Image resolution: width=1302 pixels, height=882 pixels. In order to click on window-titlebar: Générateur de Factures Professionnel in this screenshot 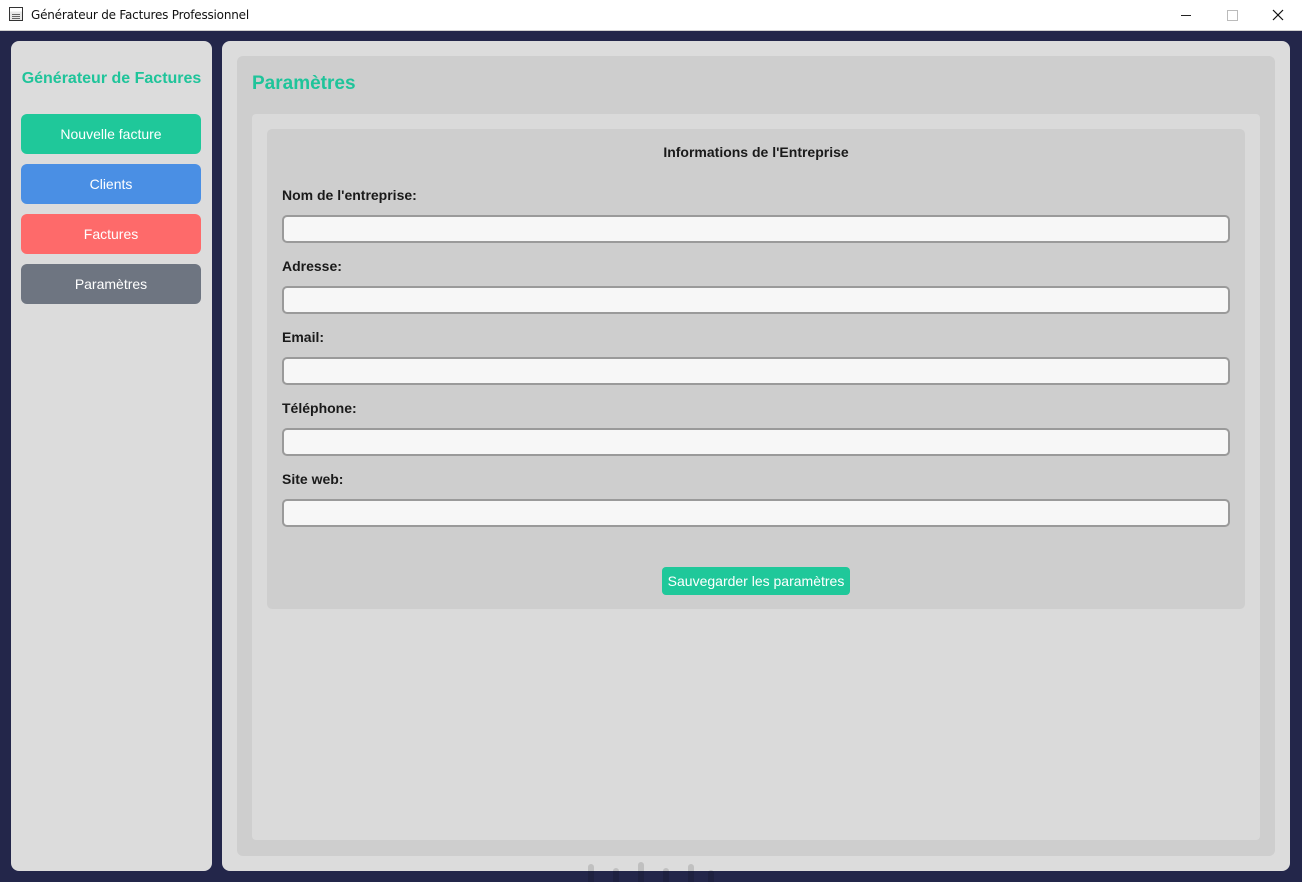, I will do `click(651, 15)`.